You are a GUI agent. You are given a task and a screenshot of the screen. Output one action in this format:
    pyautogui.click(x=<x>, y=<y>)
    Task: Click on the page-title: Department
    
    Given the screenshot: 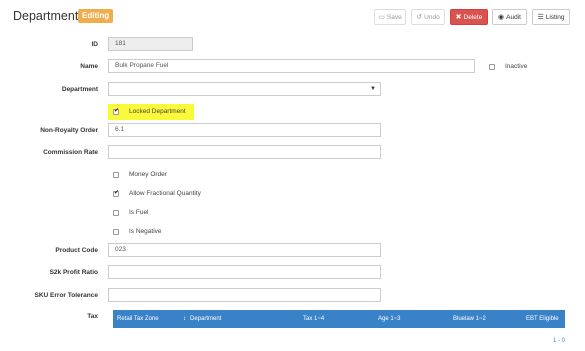 What is the action you would take?
    pyautogui.click(x=46, y=16)
    